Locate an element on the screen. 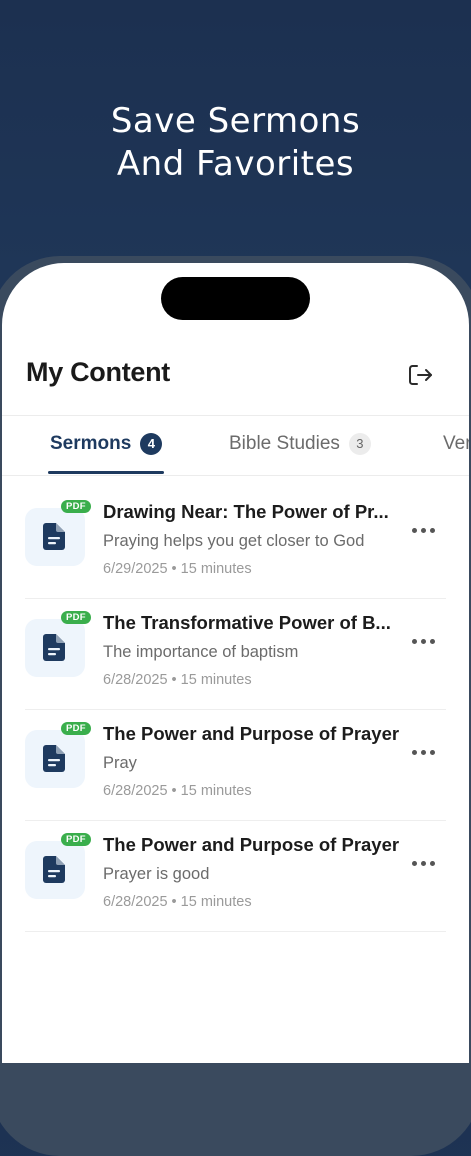  tab-bible-studies: Bible Studies 3 is located at coordinates (300, 444).